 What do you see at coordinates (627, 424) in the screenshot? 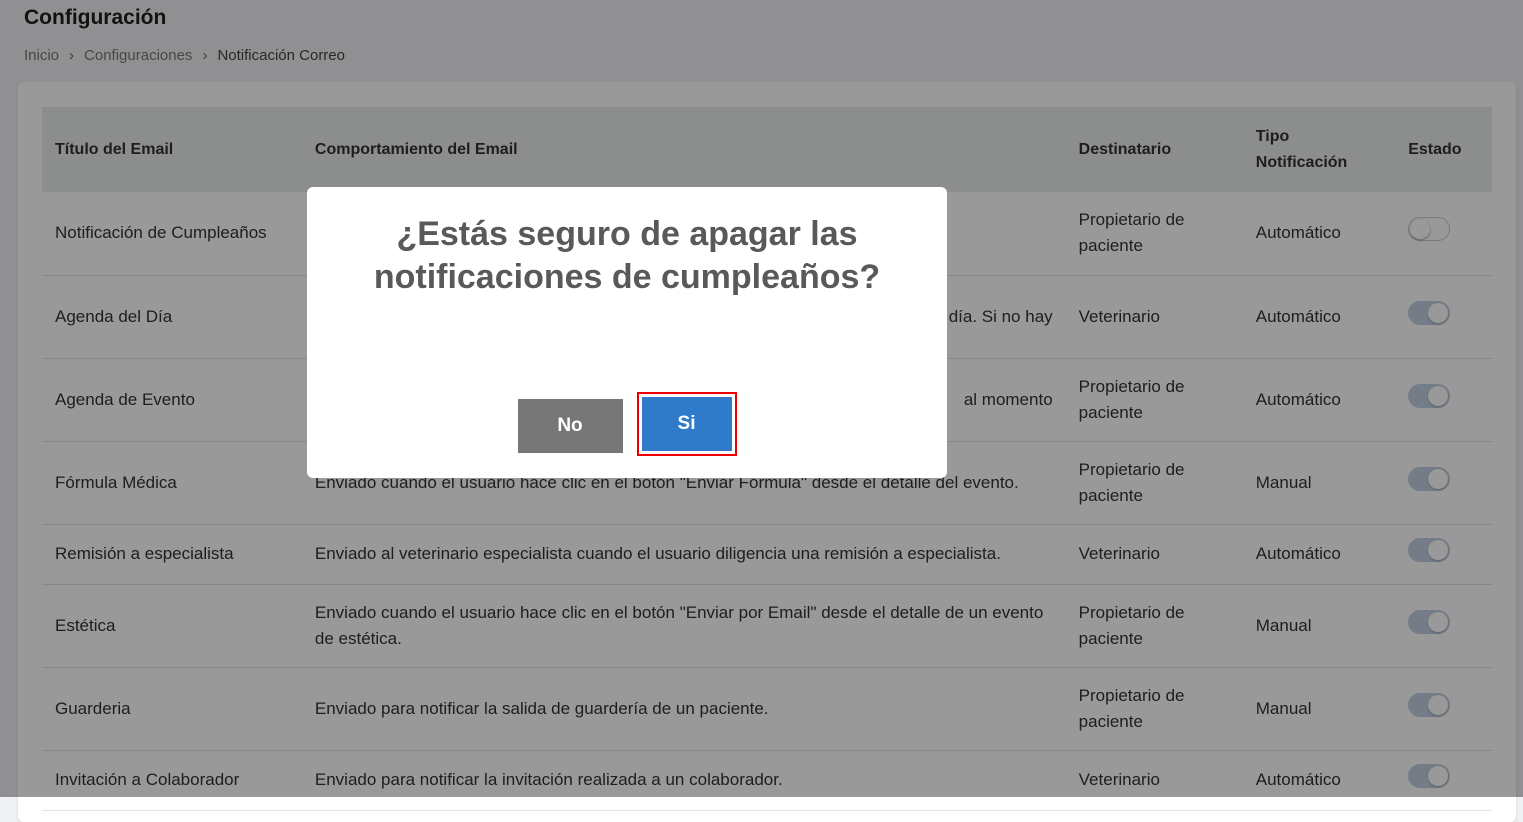
I see `dialog-actions: No Si` at bounding box center [627, 424].